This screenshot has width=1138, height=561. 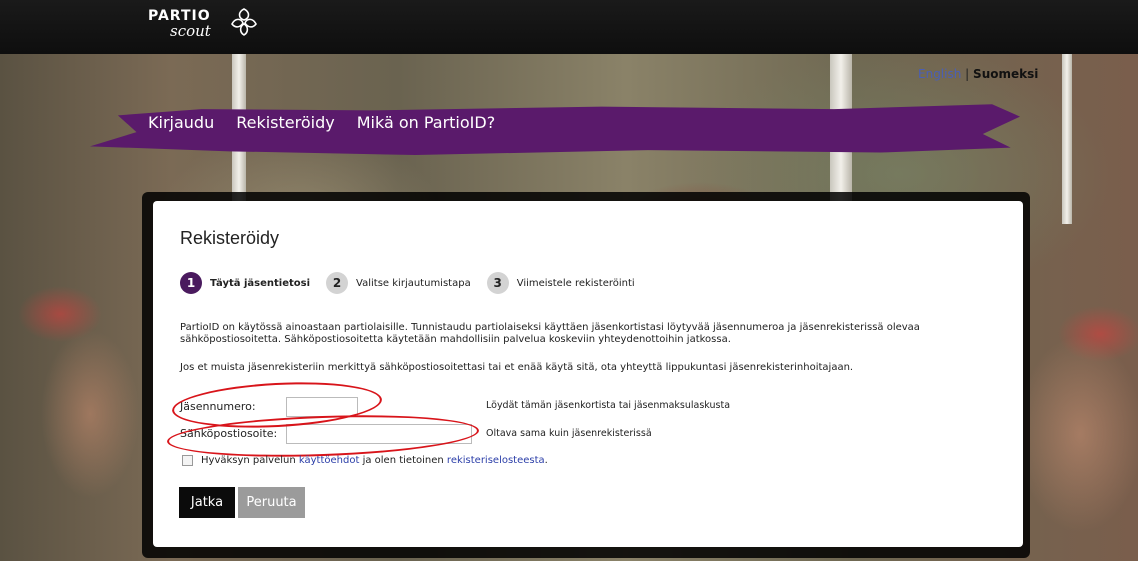 I want to click on language-switcher: English | Suomeksi, so click(x=978, y=74).